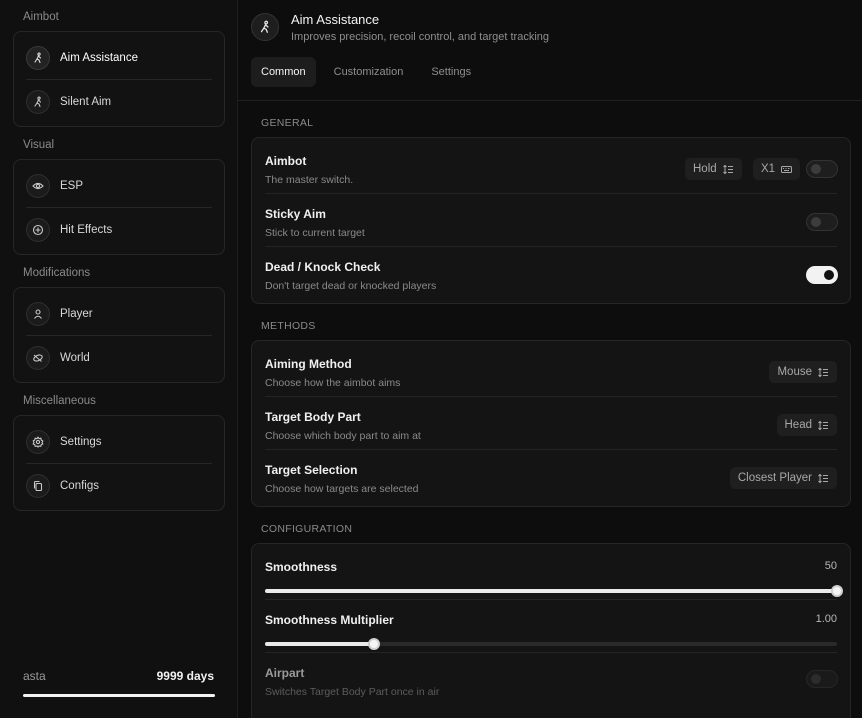 The height and width of the screenshot is (718, 862). What do you see at coordinates (81, 442) in the screenshot?
I see `sidebar-item-label: Settings` at bounding box center [81, 442].